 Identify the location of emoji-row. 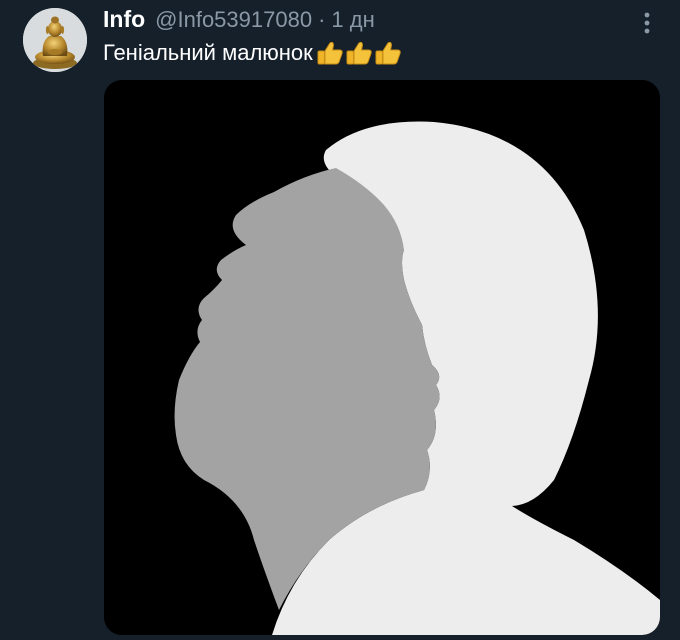
(358, 53).